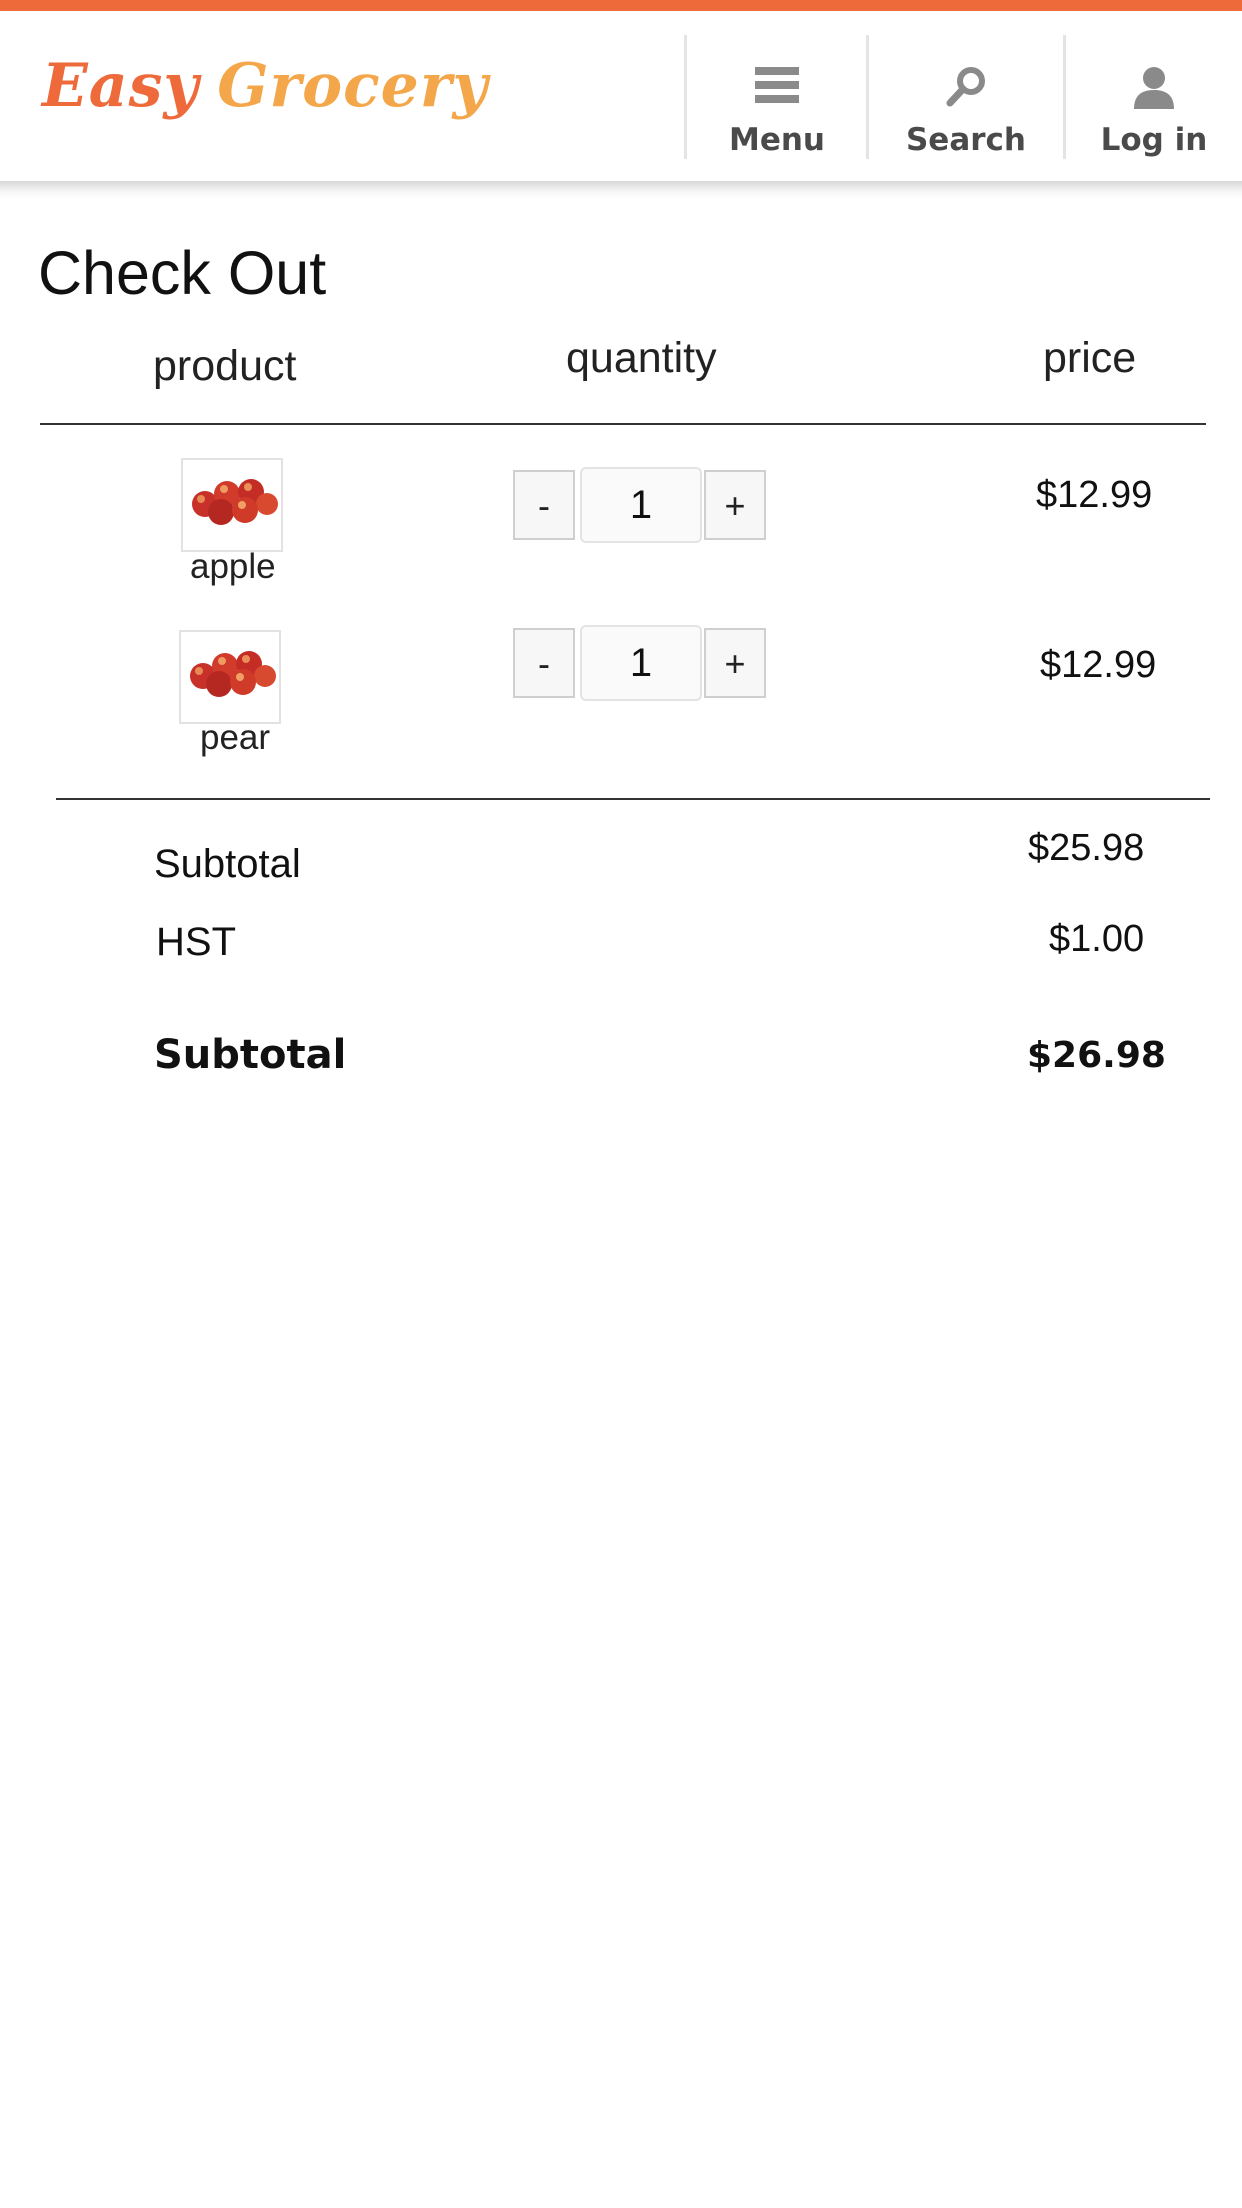 The width and height of the screenshot is (1242, 2208). Describe the element at coordinates (621, 5) in the screenshot. I see `top-accent-stripe` at that location.